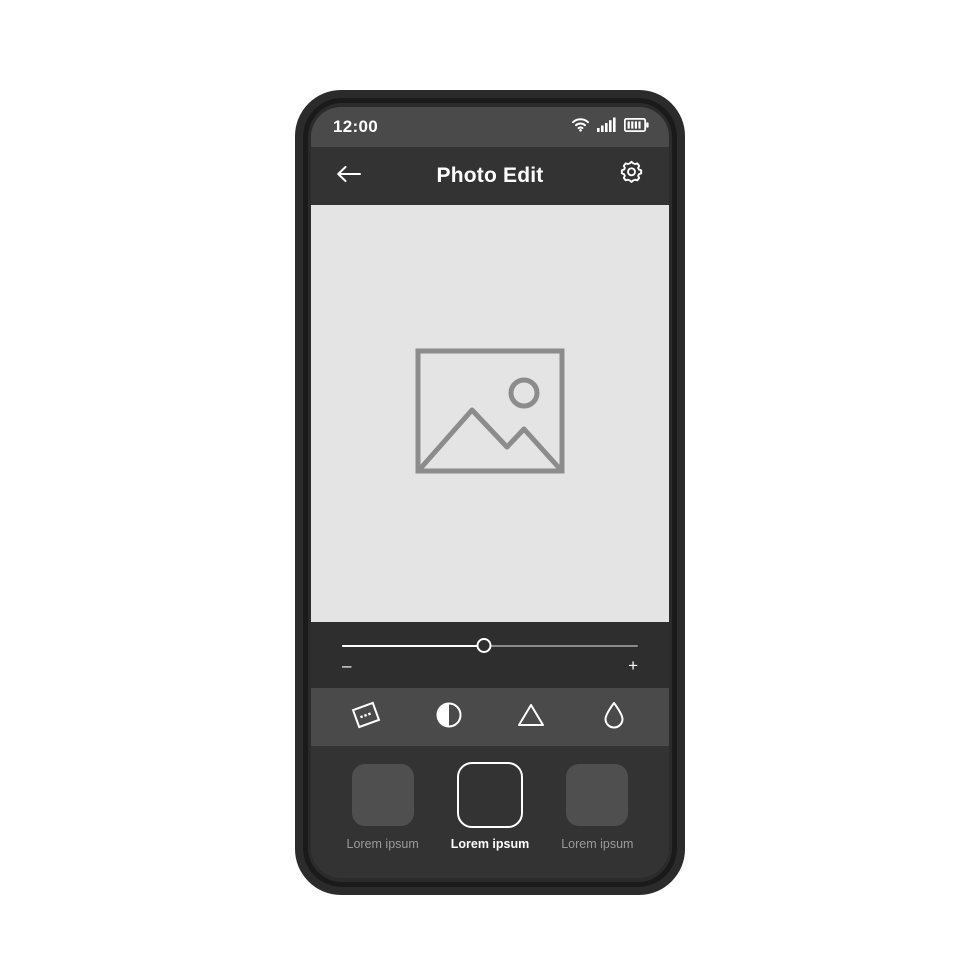 This screenshot has width=980, height=980. I want to click on app-header: Photo Edit, so click(490, 176).